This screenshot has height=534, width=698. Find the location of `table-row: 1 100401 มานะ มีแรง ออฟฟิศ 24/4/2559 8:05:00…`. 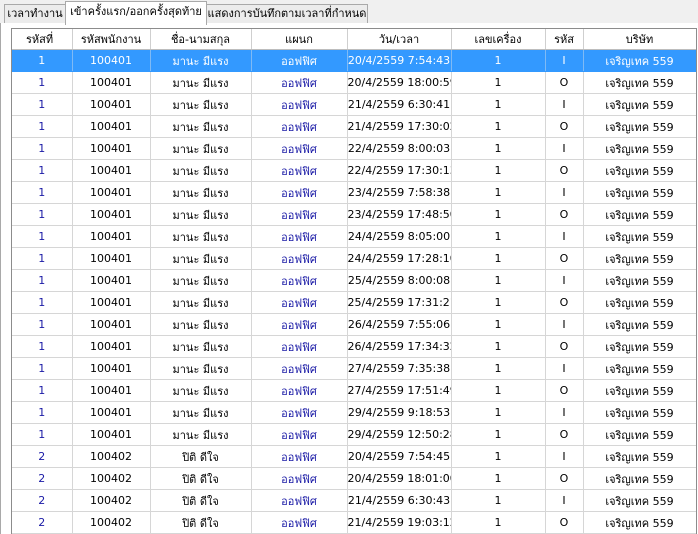

table-row: 1 100401 มานะ มีแรง ออฟฟิศ 24/4/2559 8:05:00… is located at coordinates (354, 236).